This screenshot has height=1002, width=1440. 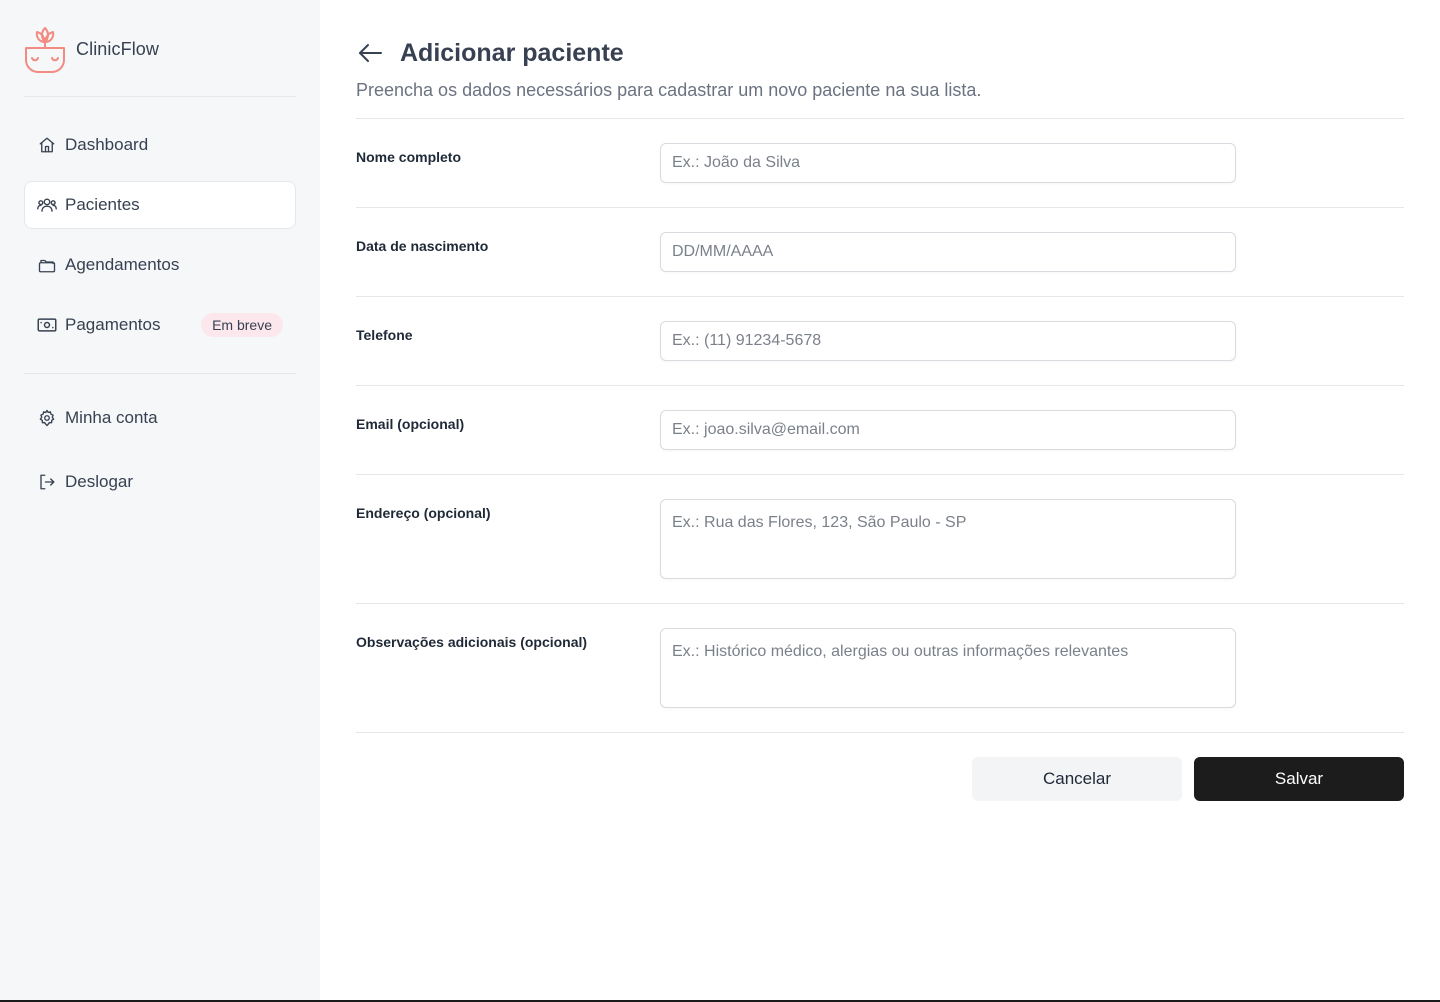 I want to click on sidebar-secondary-nav: Minha conta Deslogar, so click(x=160, y=450).